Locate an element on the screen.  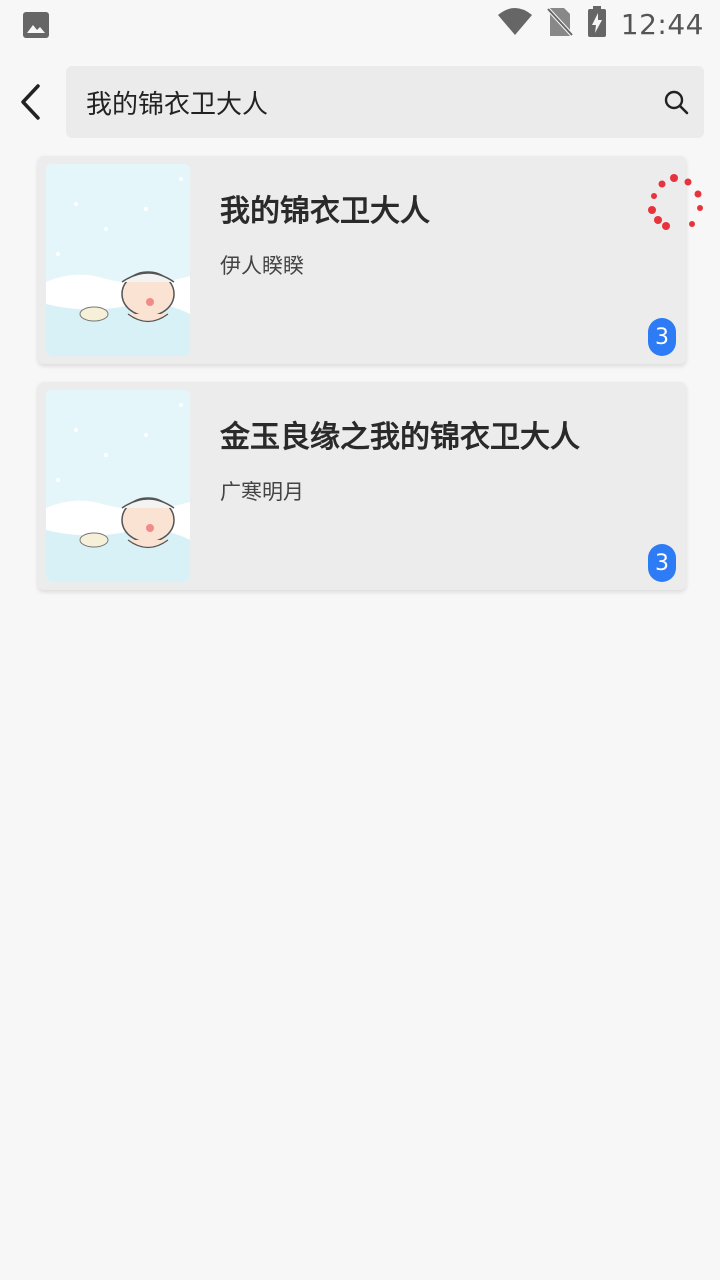
book-title: 我的锦衣卫大人 is located at coordinates (325, 211).